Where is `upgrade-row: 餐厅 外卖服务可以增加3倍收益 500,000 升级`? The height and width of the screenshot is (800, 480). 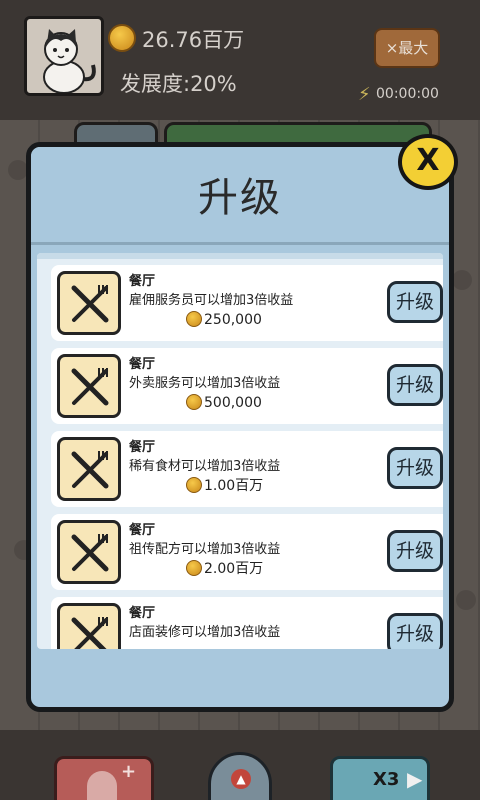
upgrade-row: 餐厅 外卖服务可以增加3倍收益 500,000 升级 is located at coordinates (247, 386).